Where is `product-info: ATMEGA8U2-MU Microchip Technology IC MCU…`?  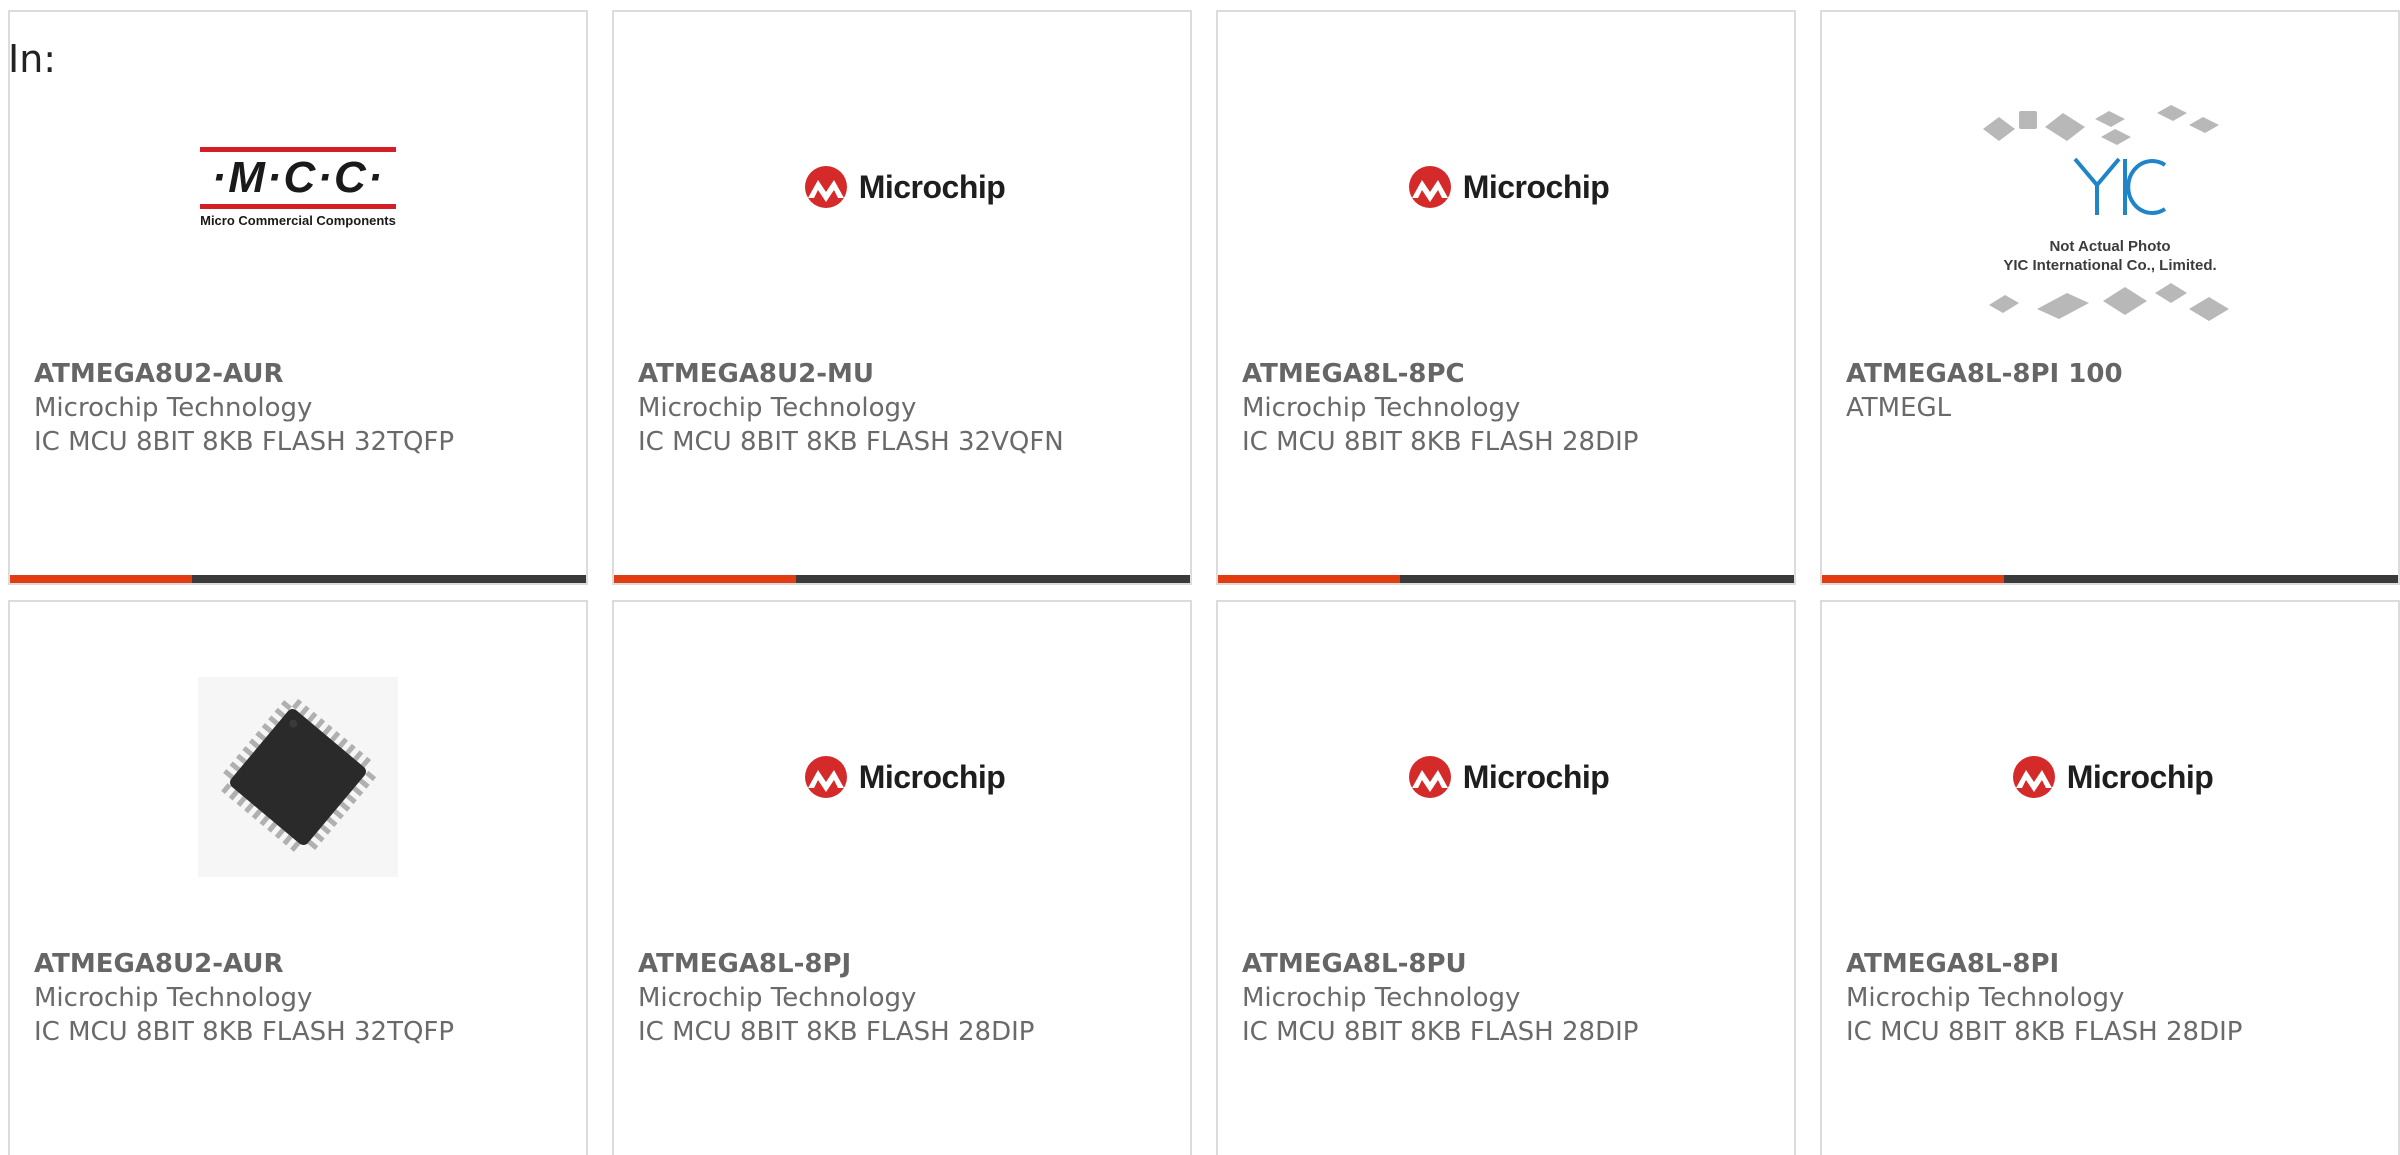
product-info: ATMEGA8U2-MU Microchip Technology IC MCU… is located at coordinates (906, 408).